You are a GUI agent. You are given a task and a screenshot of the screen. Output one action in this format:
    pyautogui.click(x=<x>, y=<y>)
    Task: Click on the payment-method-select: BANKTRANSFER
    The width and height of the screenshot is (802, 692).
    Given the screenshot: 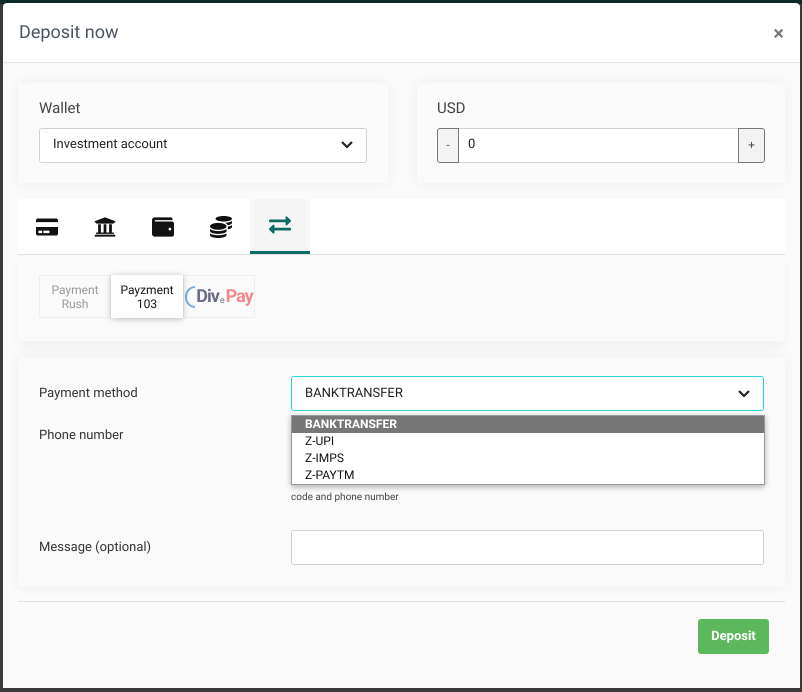 What is the action you would take?
    pyautogui.click(x=527, y=393)
    